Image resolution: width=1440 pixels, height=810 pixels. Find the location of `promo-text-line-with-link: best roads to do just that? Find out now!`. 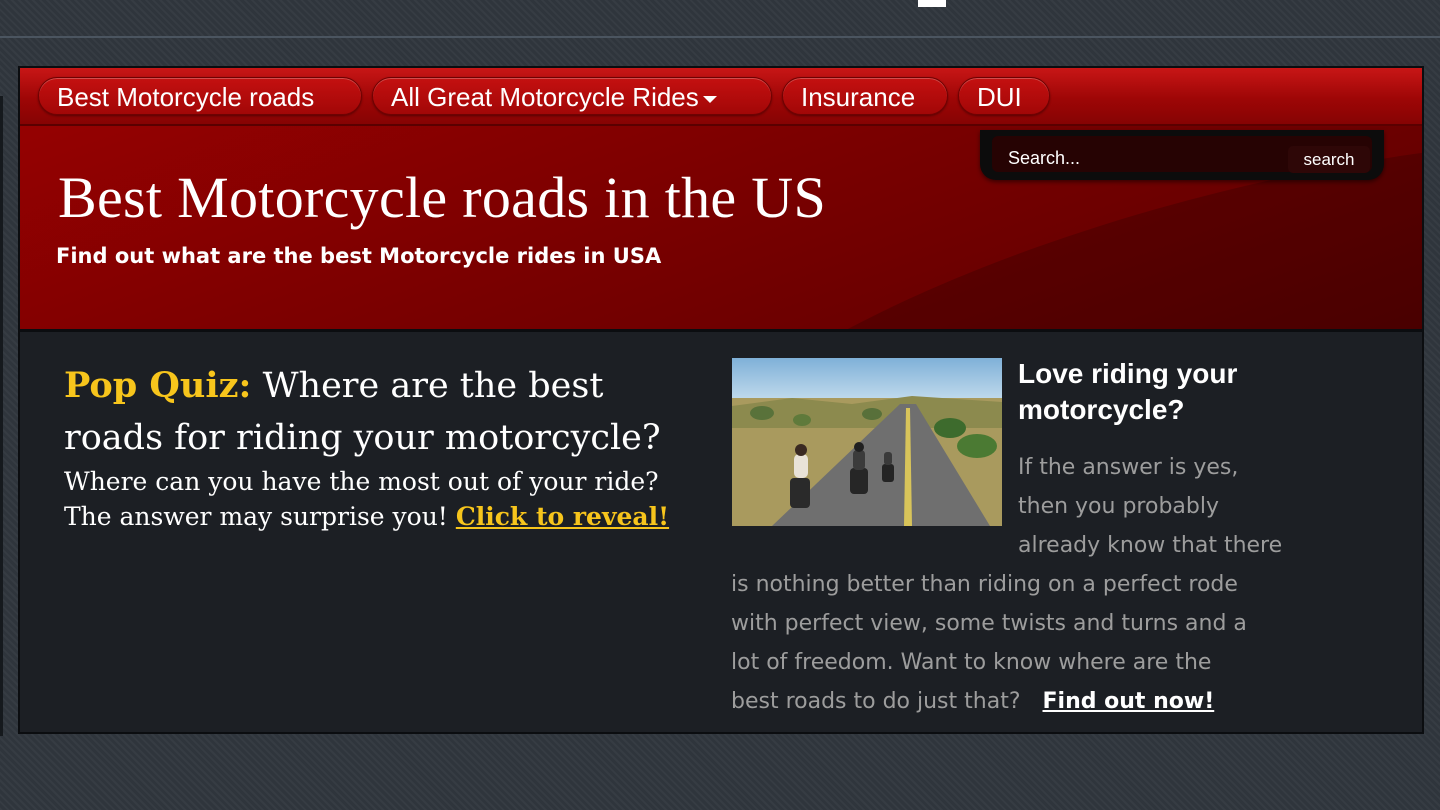

promo-text-line-with-link: best roads to do just that? Find out now! is located at coordinates (1071, 701).